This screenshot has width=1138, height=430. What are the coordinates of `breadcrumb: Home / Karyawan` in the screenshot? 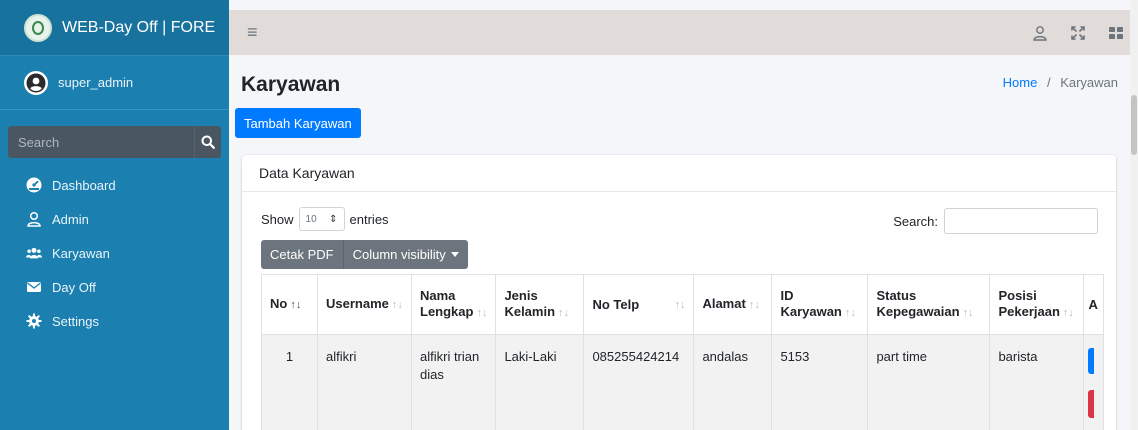 It's located at (1060, 82).